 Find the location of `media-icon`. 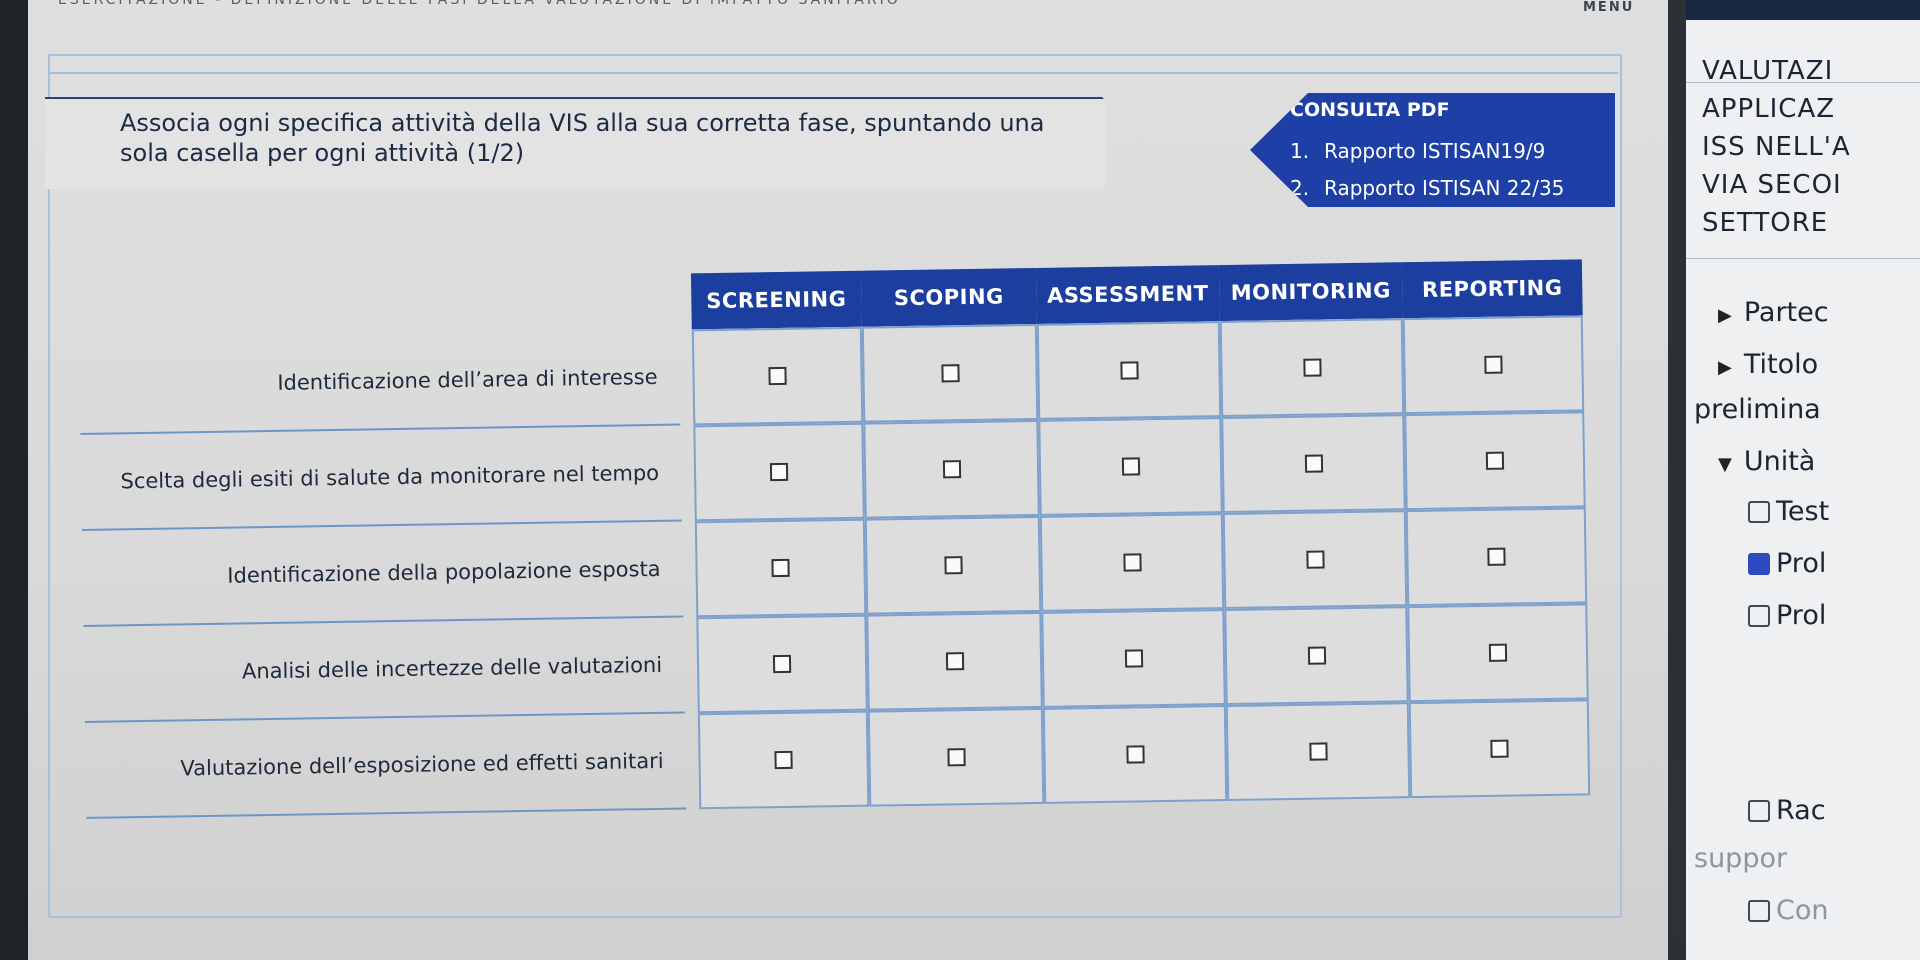

media-icon is located at coordinates (1759, 564).